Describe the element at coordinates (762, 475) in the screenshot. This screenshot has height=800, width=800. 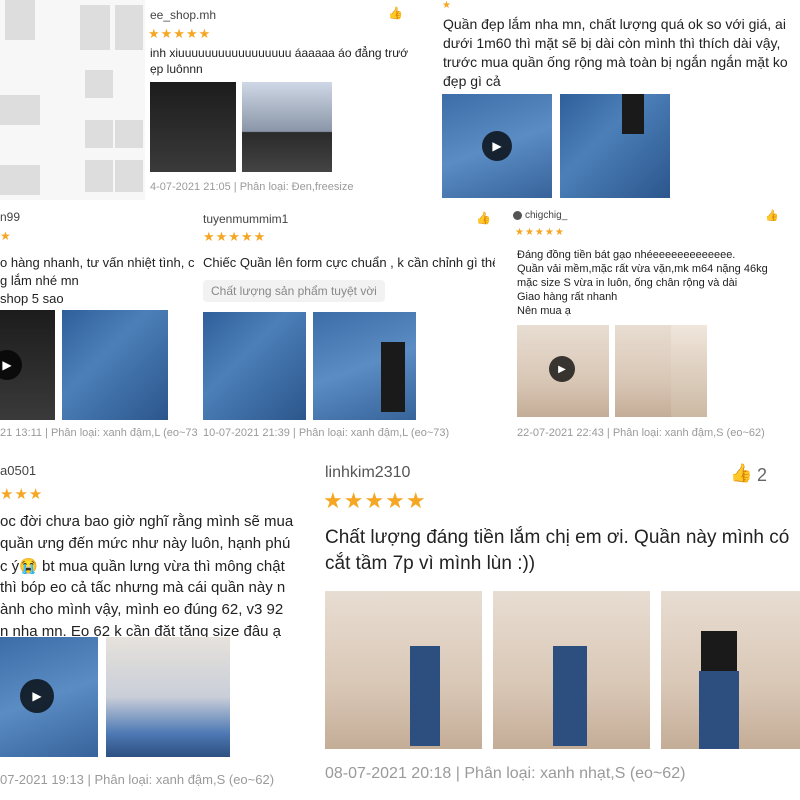
I see `like-count: 2` at that location.